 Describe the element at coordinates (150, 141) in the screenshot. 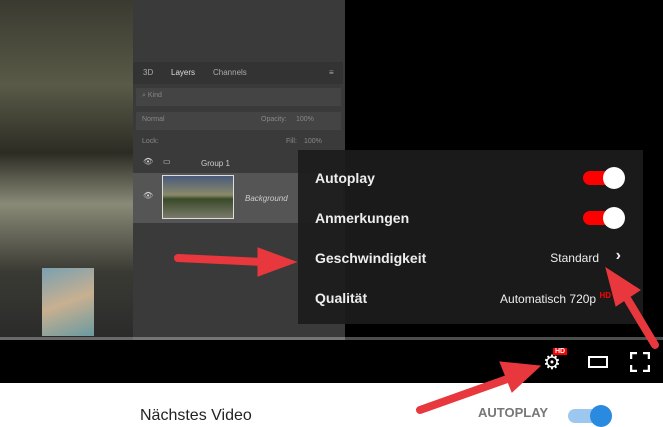

I see `ps-lock-label: Lock:` at that location.